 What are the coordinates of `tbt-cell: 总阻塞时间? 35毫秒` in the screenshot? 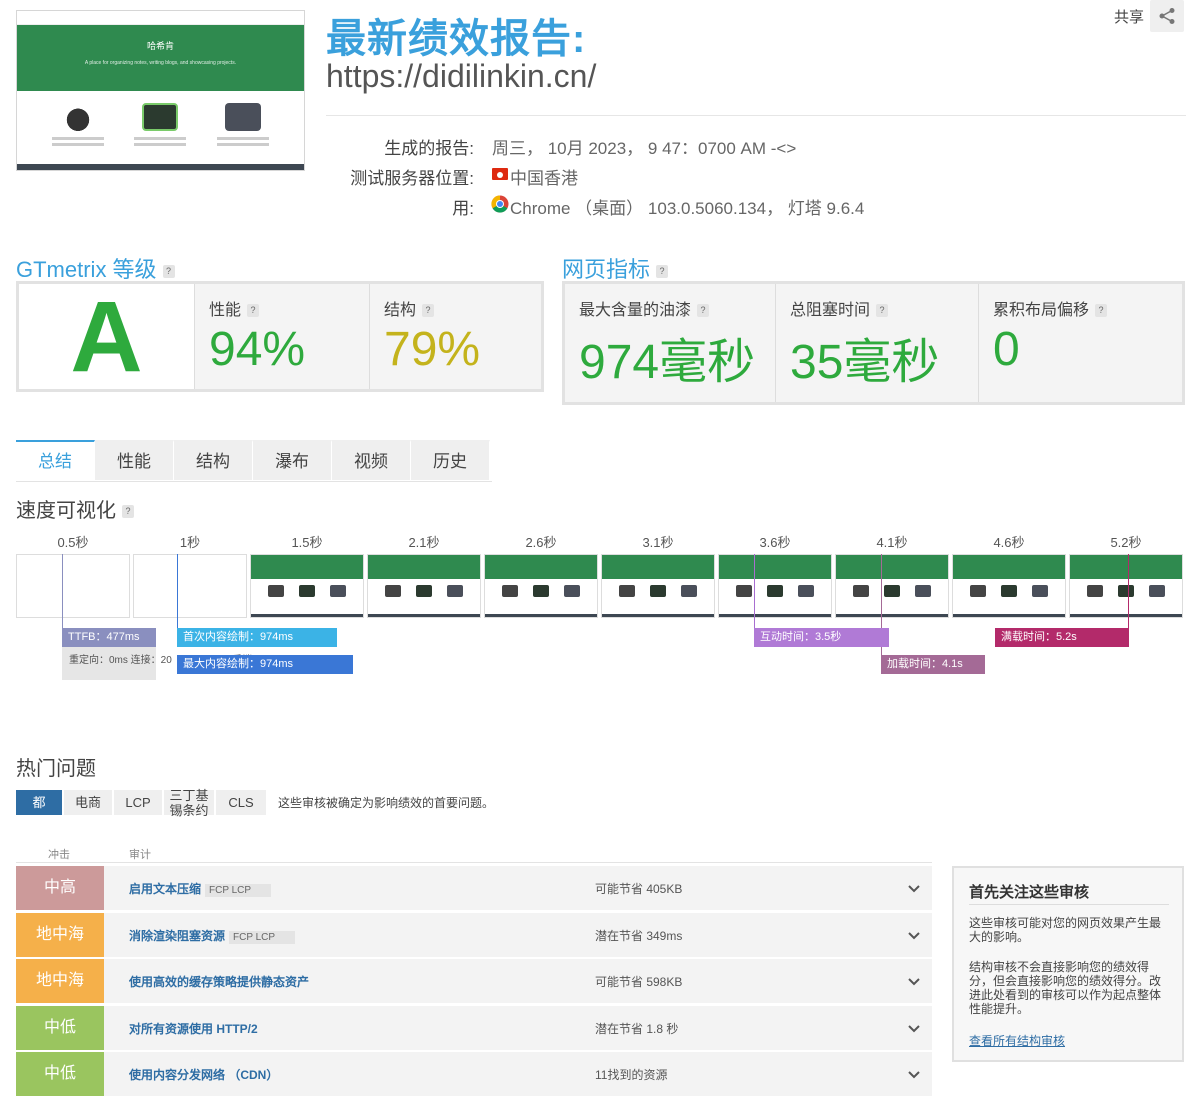 It's located at (877, 343).